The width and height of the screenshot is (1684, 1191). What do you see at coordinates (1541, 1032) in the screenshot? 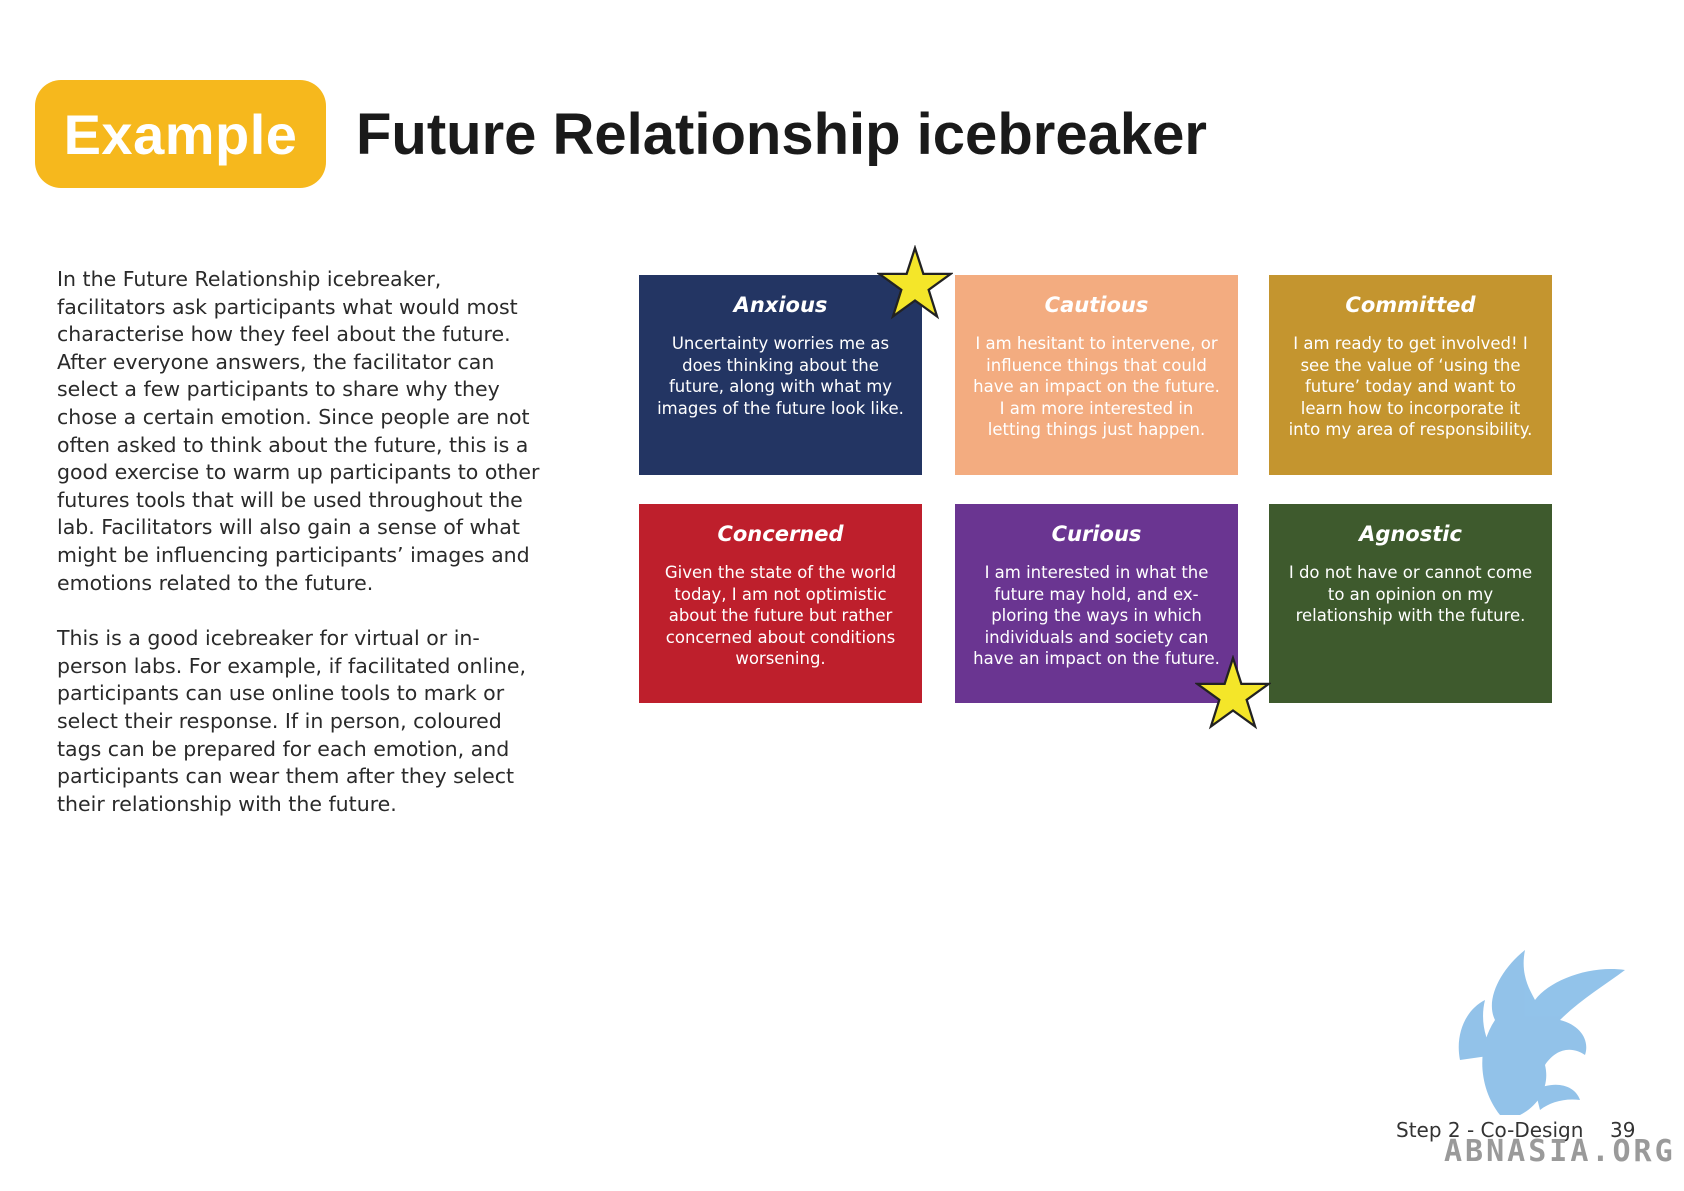
I see `griffin-logo-icon` at bounding box center [1541, 1032].